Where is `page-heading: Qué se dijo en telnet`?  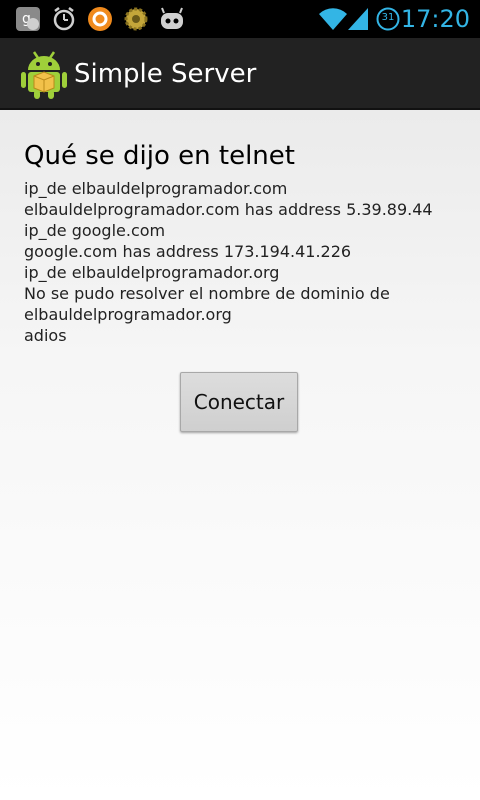 page-heading: Qué se dijo en telnet is located at coordinates (159, 156).